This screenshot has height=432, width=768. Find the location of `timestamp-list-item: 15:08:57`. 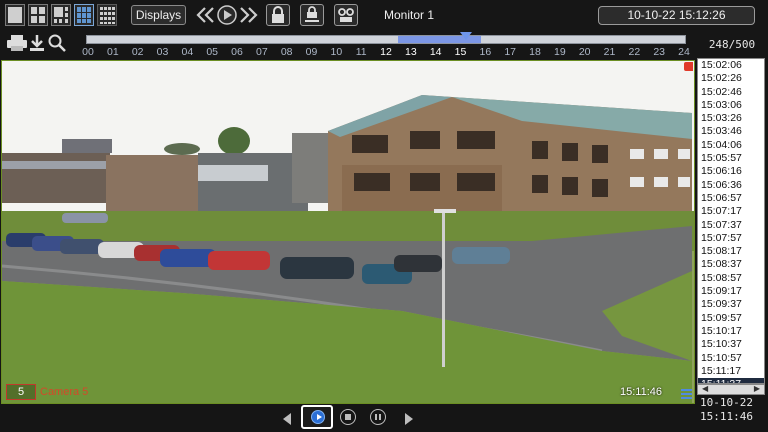

timestamp-list-item: 15:08:57 is located at coordinates (731, 278).